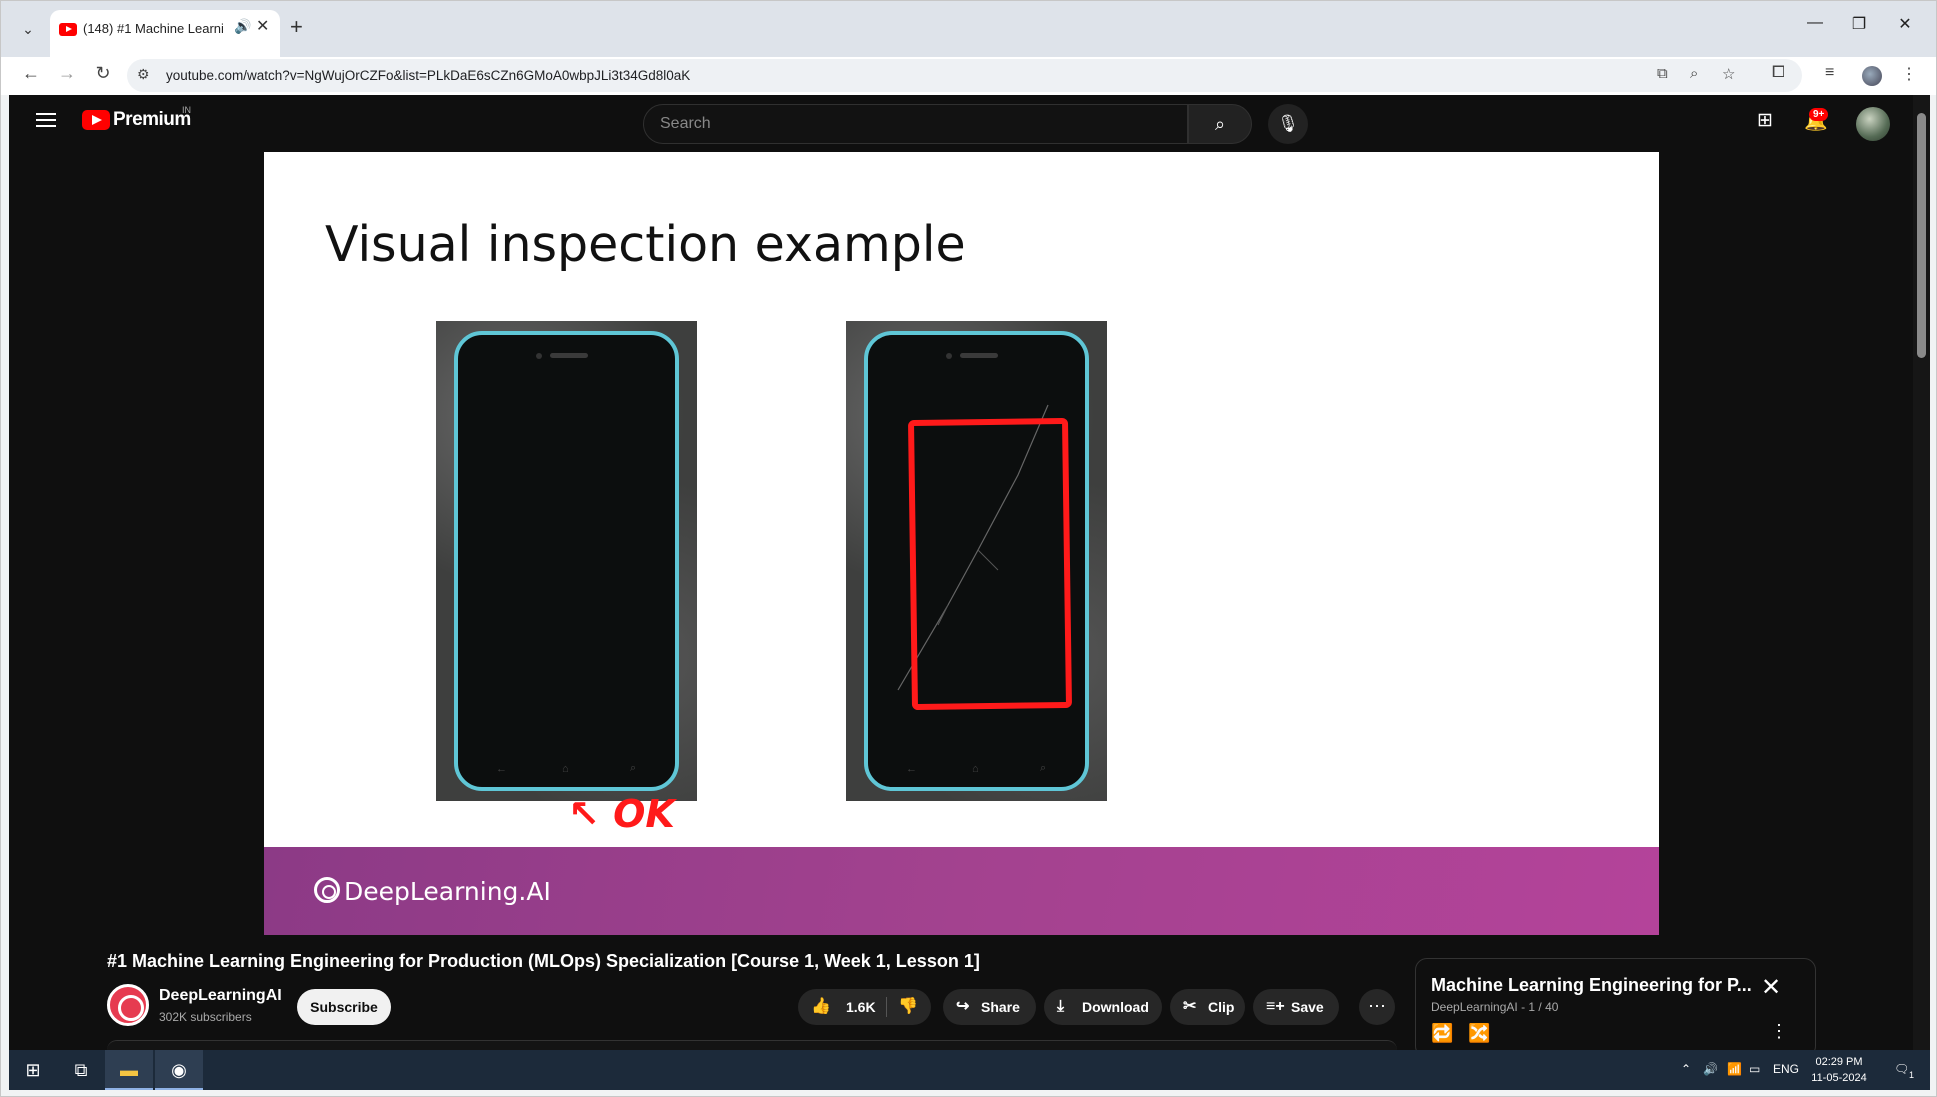 Image resolution: width=1937 pixels, height=1097 pixels. Describe the element at coordinates (46, 120) in the screenshot. I see `guide-menu-icon` at that location.